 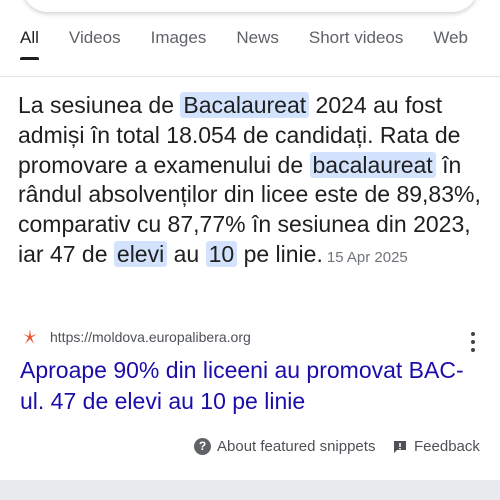 What do you see at coordinates (150, 337) in the screenshot?
I see `source-url: https://moldova.europalibera.org` at bounding box center [150, 337].